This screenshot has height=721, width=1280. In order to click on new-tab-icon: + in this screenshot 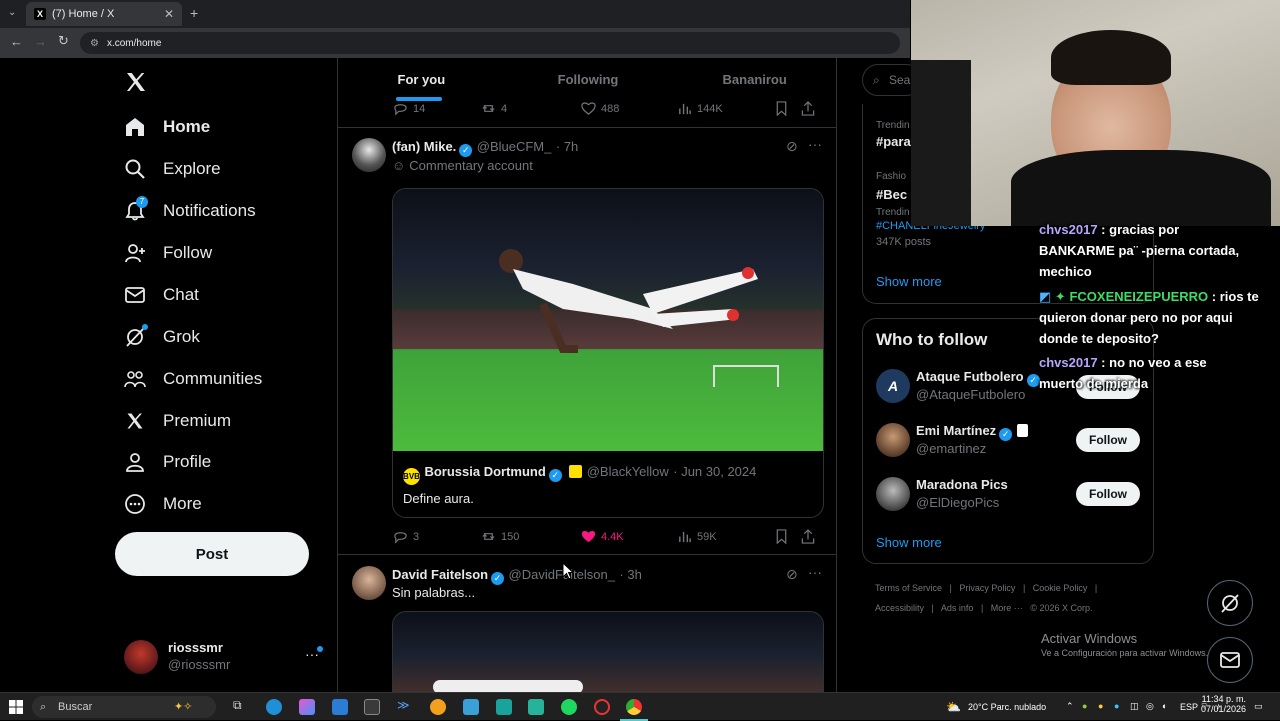, I will do `click(194, 13)`.